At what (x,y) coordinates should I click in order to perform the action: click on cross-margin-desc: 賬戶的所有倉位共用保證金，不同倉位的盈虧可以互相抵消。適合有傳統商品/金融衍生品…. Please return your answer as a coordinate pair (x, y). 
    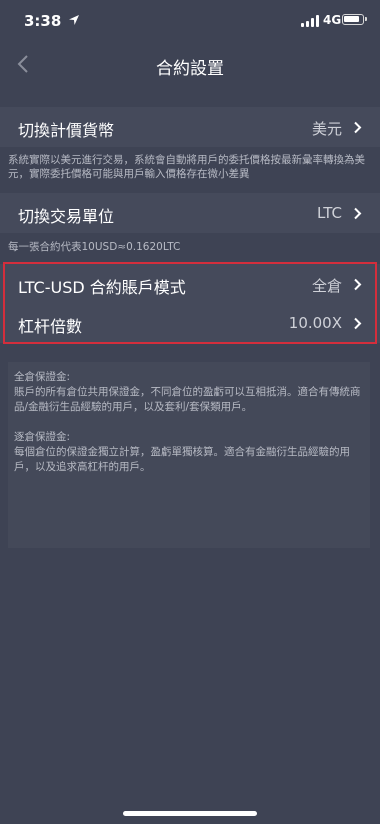
    Looking at the image, I should click on (187, 399).